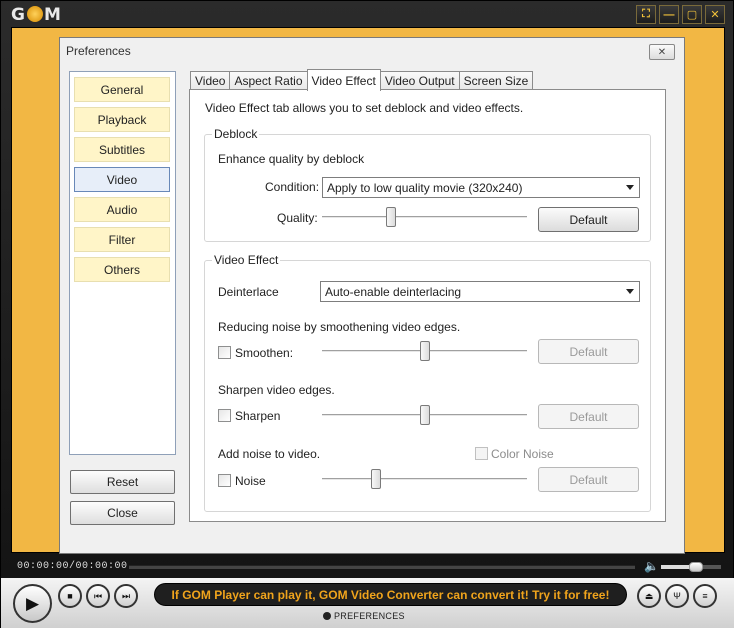 This screenshot has height=628, width=734. I want to click on smoothen-default-button: Default, so click(588, 351).